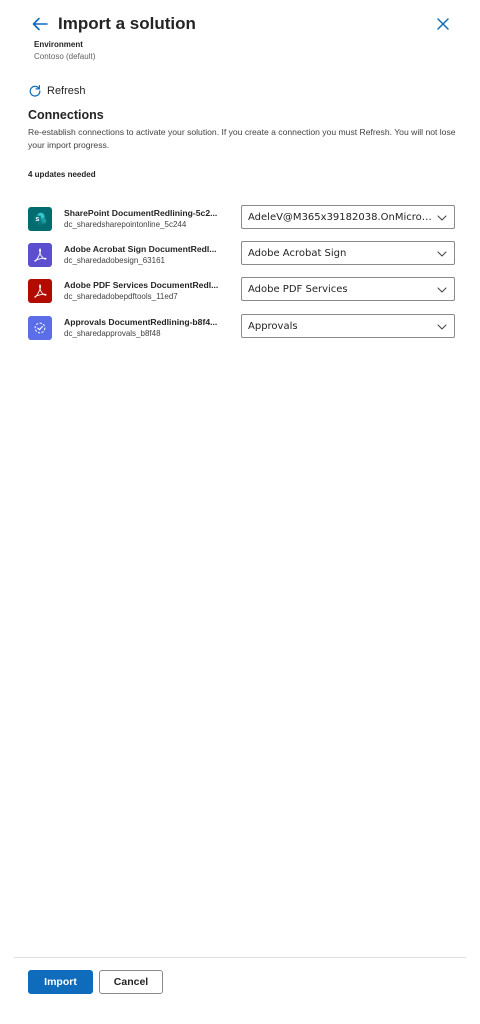  Describe the element at coordinates (348, 253) in the screenshot. I see `connection-dropdown-adobe-sign: Adobe Acrobat Sign` at that location.